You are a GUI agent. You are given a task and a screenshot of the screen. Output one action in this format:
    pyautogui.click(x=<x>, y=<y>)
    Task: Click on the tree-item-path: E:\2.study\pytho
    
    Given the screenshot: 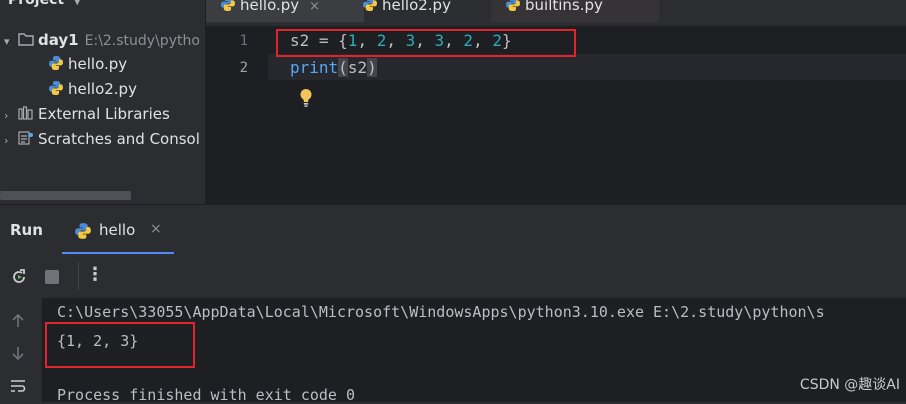 What is the action you would take?
    pyautogui.click(x=142, y=41)
    